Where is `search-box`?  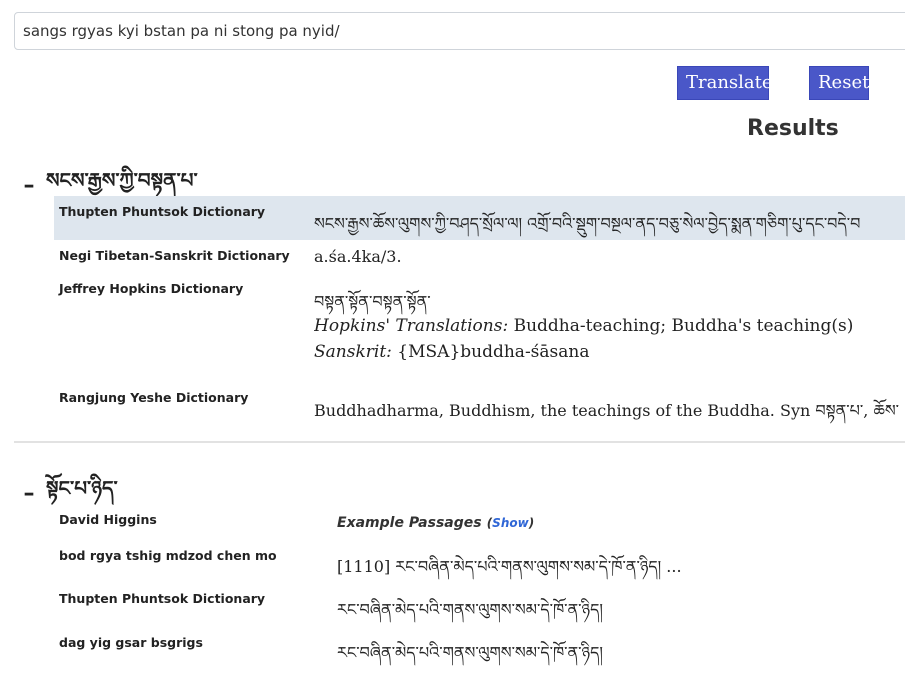 search-box is located at coordinates (459, 31).